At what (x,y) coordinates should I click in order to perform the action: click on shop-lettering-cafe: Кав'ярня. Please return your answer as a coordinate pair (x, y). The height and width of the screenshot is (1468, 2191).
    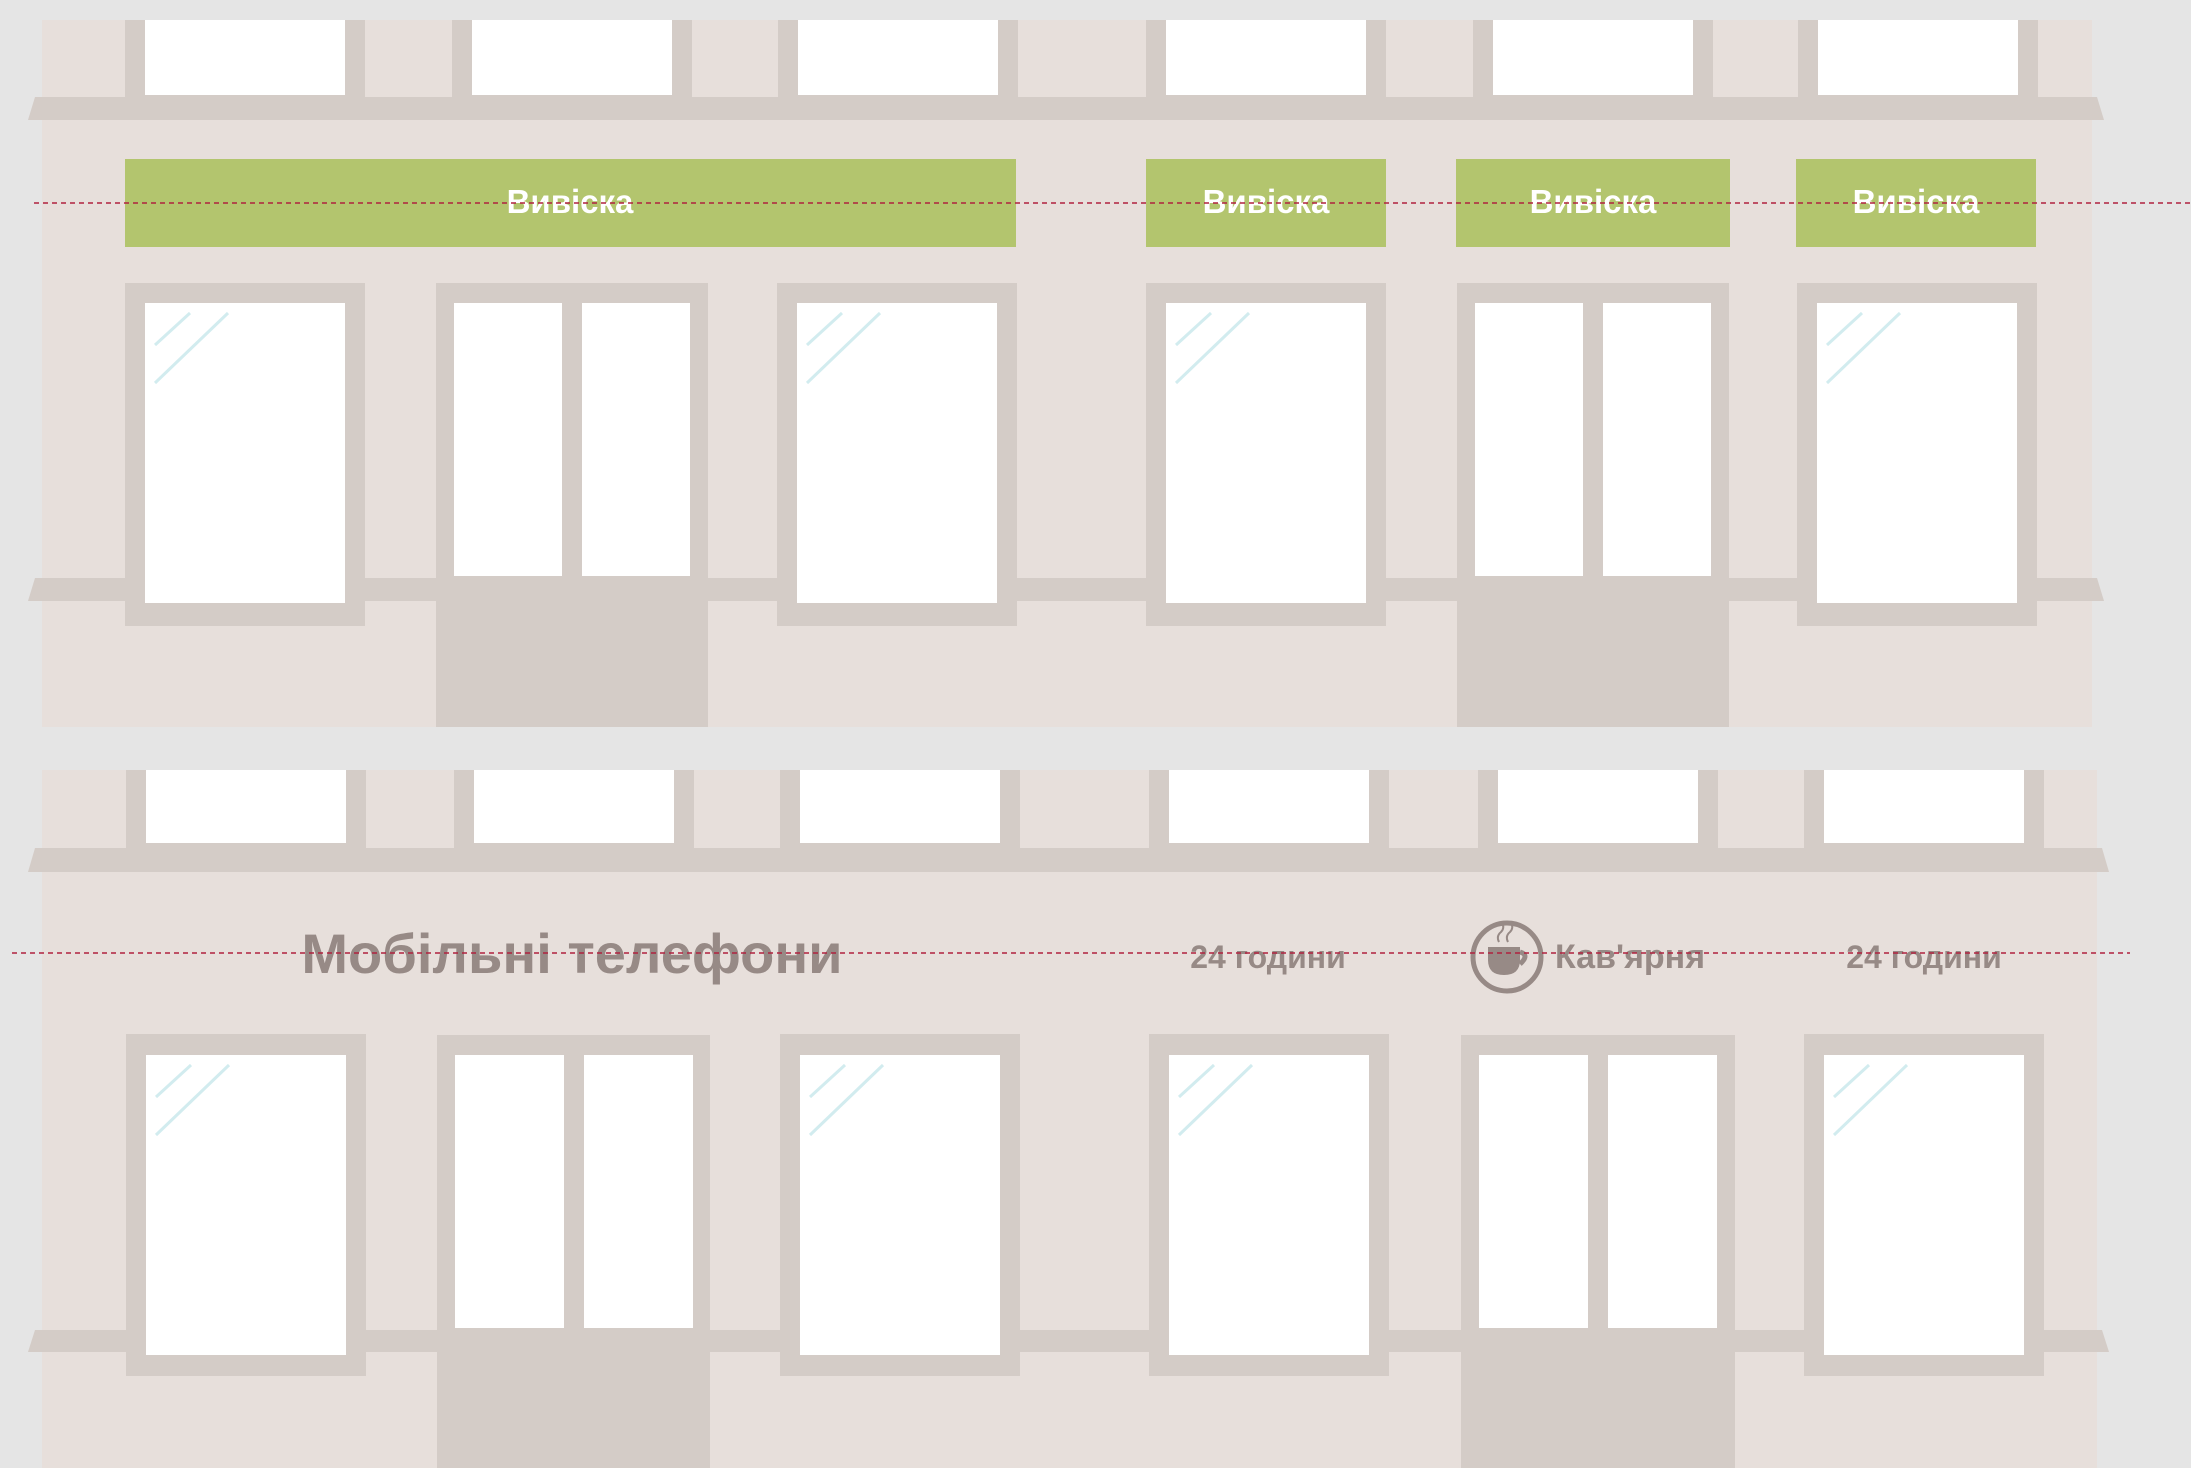
    Looking at the image, I should click on (1630, 957).